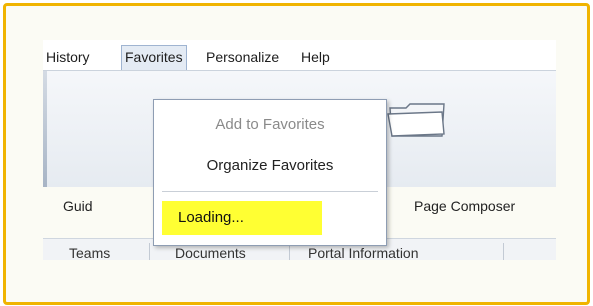  What do you see at coordinates (154, 57) in the screenshot?
I see `menu-favorites: Favorites` at bounding box center [154, 57].